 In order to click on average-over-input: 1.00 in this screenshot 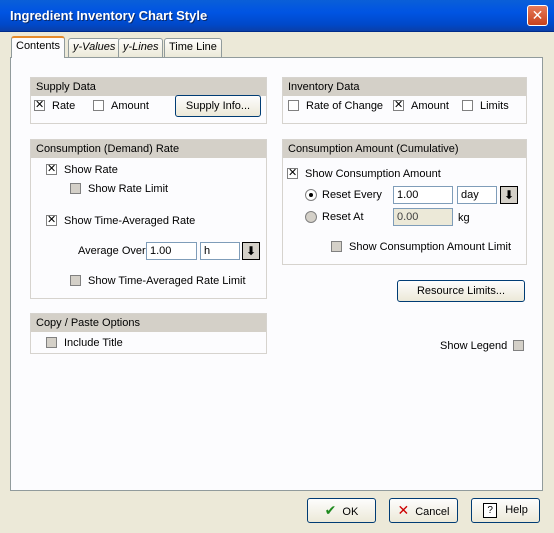, I will do `click(171, 251)`.